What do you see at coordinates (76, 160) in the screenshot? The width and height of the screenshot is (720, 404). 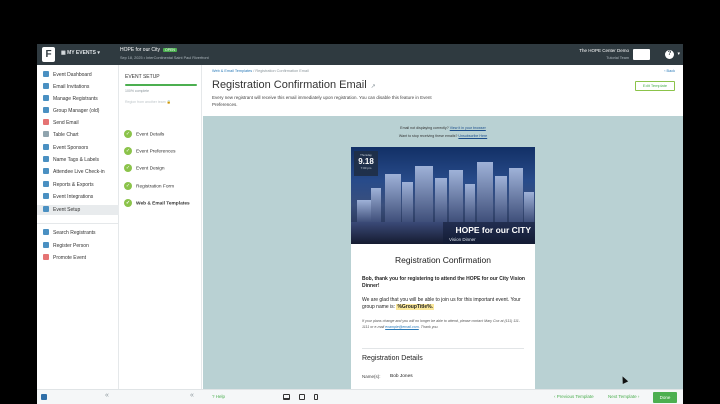 I see `sidebar-item-label: Name Tags & Labels` at bounding box center [76, 160].